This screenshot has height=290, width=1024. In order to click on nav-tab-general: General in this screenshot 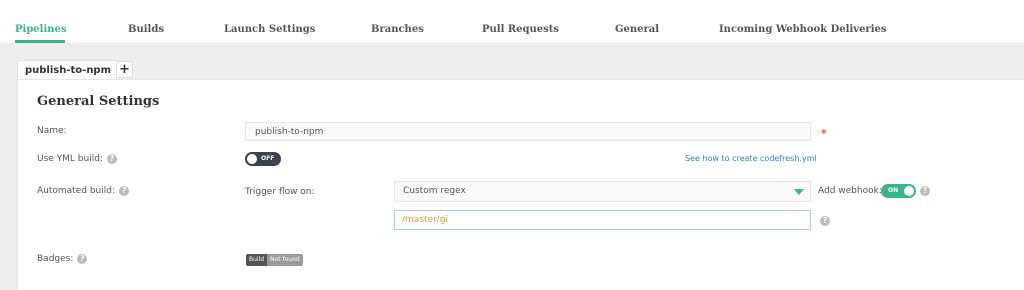, I will do `click(637, 29)`.